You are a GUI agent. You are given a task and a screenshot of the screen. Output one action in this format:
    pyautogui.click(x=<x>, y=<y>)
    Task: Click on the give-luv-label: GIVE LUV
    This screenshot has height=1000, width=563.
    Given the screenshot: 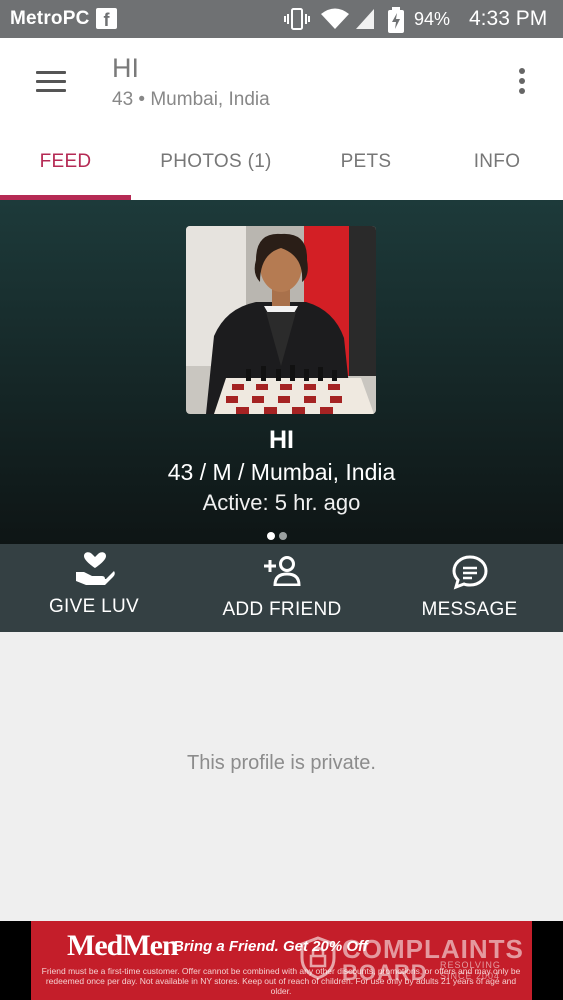 What is the action you would take?
    pyautogui.click(x=94, y=606)
    